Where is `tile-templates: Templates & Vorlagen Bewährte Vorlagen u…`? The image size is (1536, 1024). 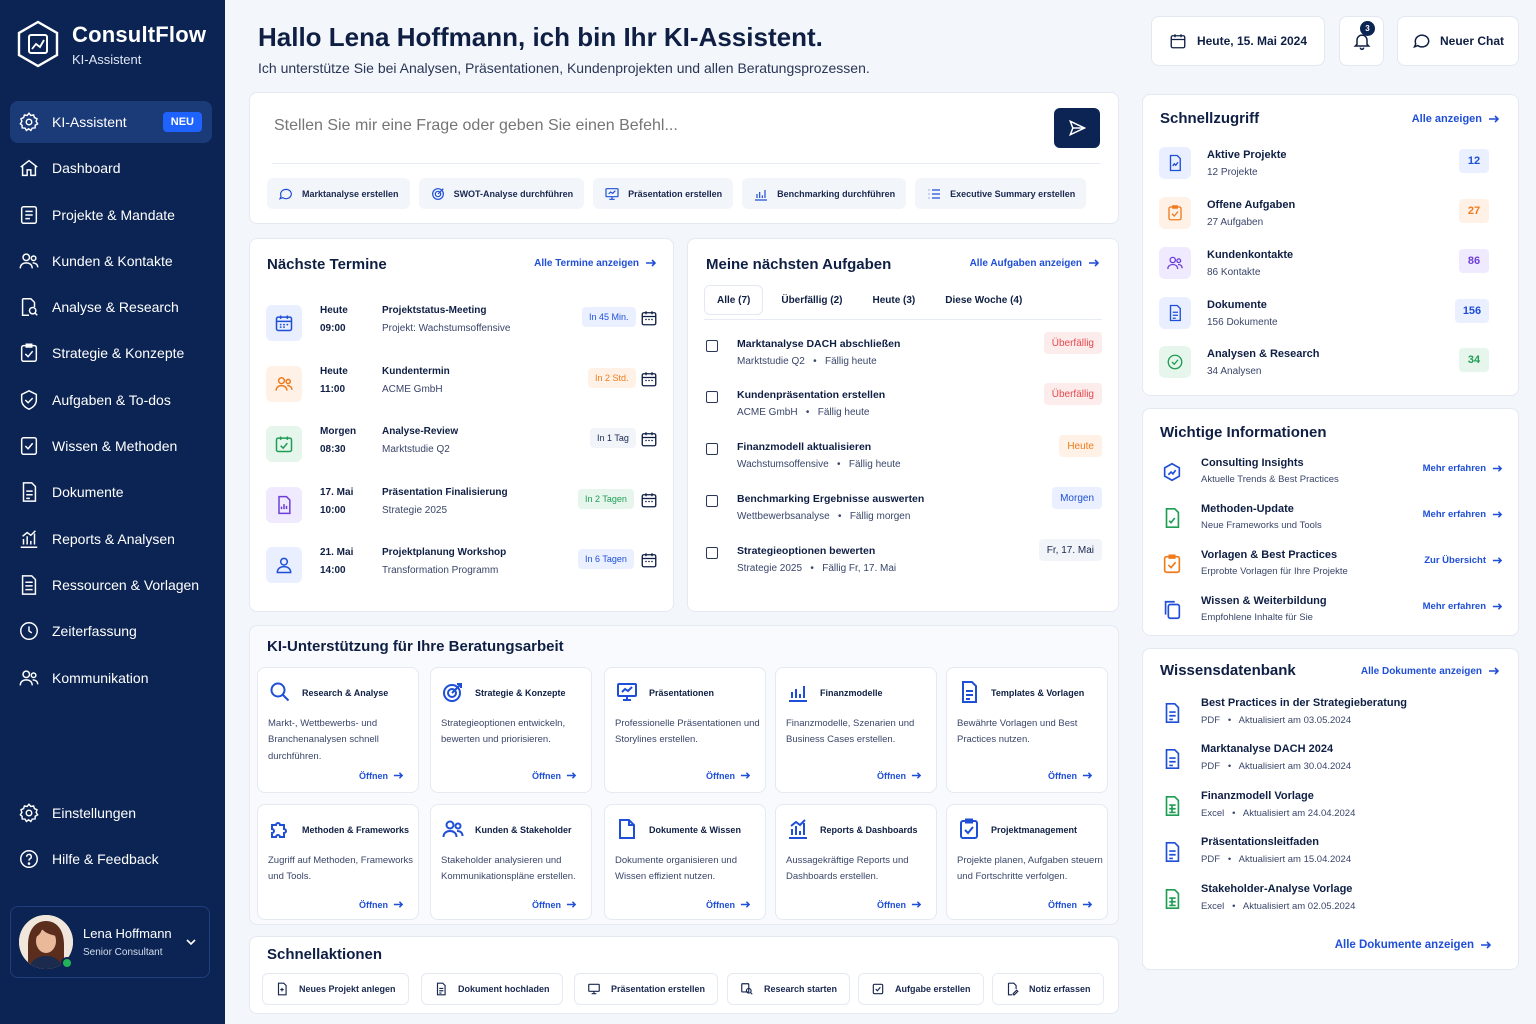
tile-templates: Templates & Vorlagen Bewährte Vorlagen u… is located at coordinates (1027, 730).